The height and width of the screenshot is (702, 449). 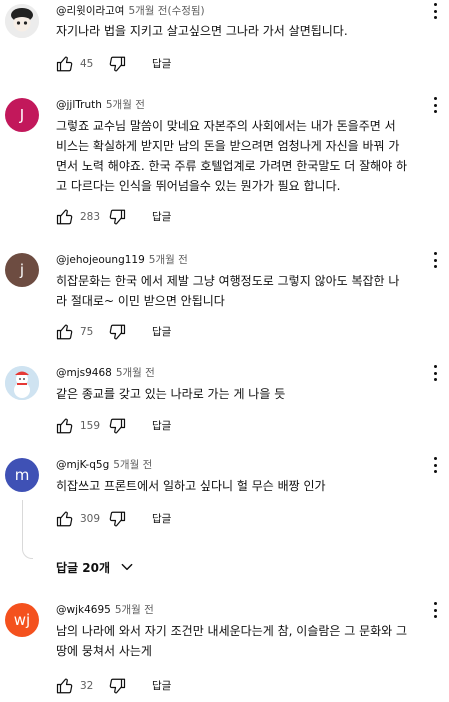 I want to click on comment-text: 자기나라 법을 지키고 살고싶으면 그나라 가서 살면됩니다., so click(x=202, y=31).